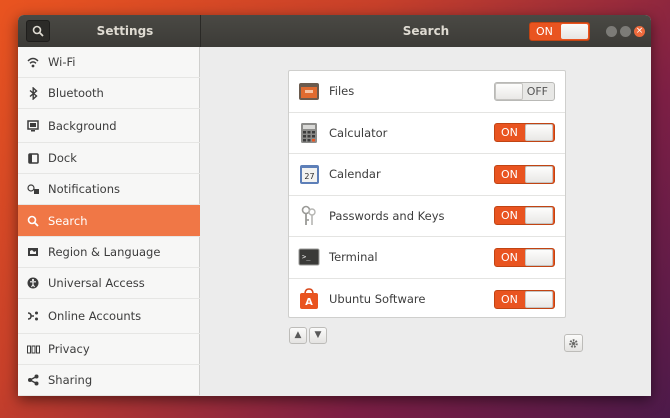  What do you see at coordinates (33, 380) in the screenshot?
I see `sharing-icon` at bounding box center [33, 380].